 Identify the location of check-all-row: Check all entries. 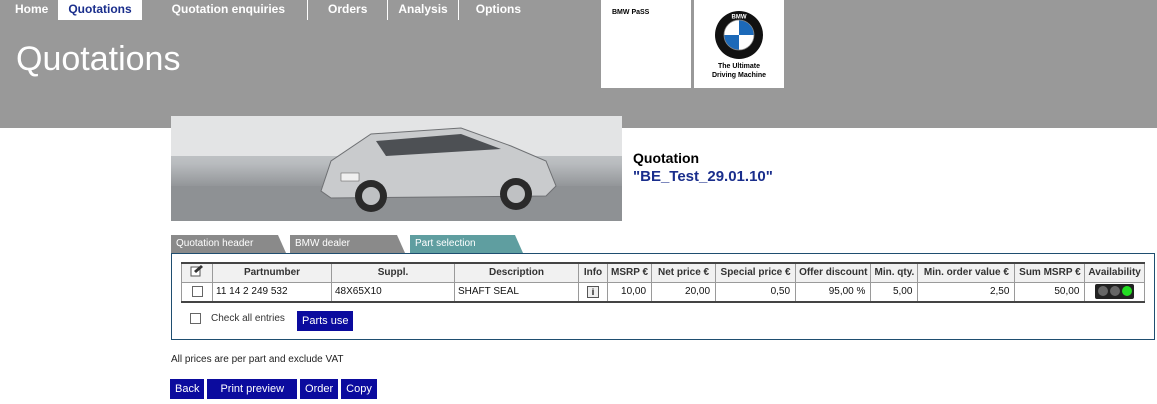
(237, 318).